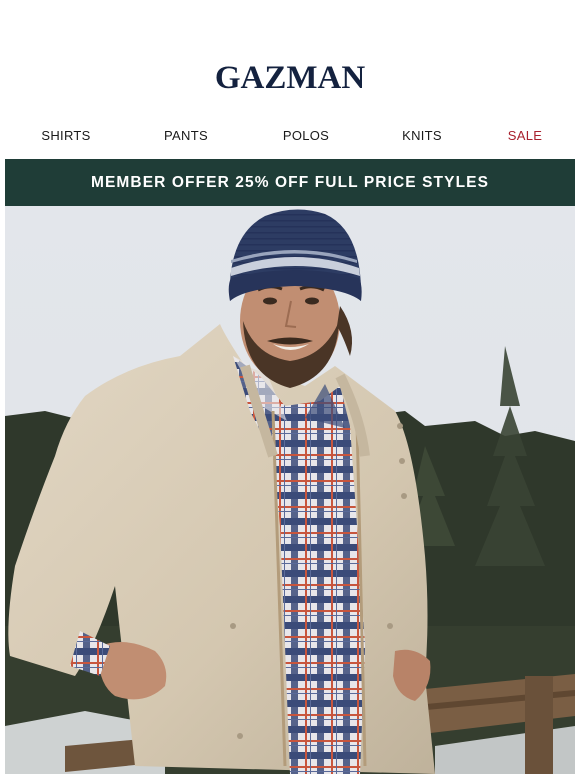  I want to click on nav-item-polos: POLOS, so click(306, 135).